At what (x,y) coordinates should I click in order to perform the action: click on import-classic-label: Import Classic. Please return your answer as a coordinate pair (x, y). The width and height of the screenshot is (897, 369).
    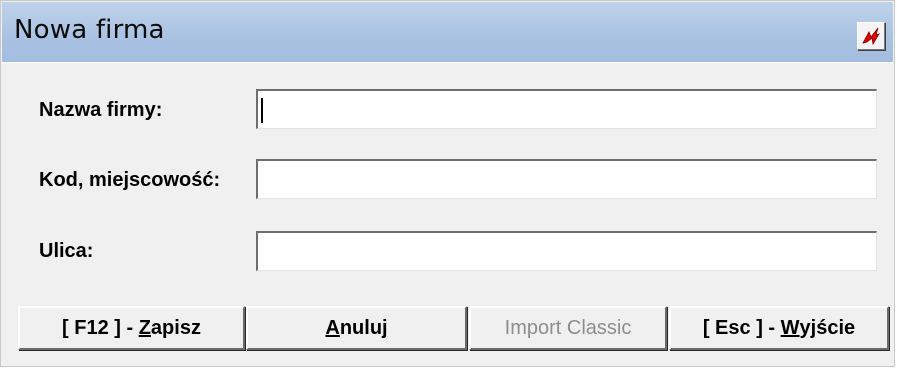
    Looking at the image, I should click on (568, 327).